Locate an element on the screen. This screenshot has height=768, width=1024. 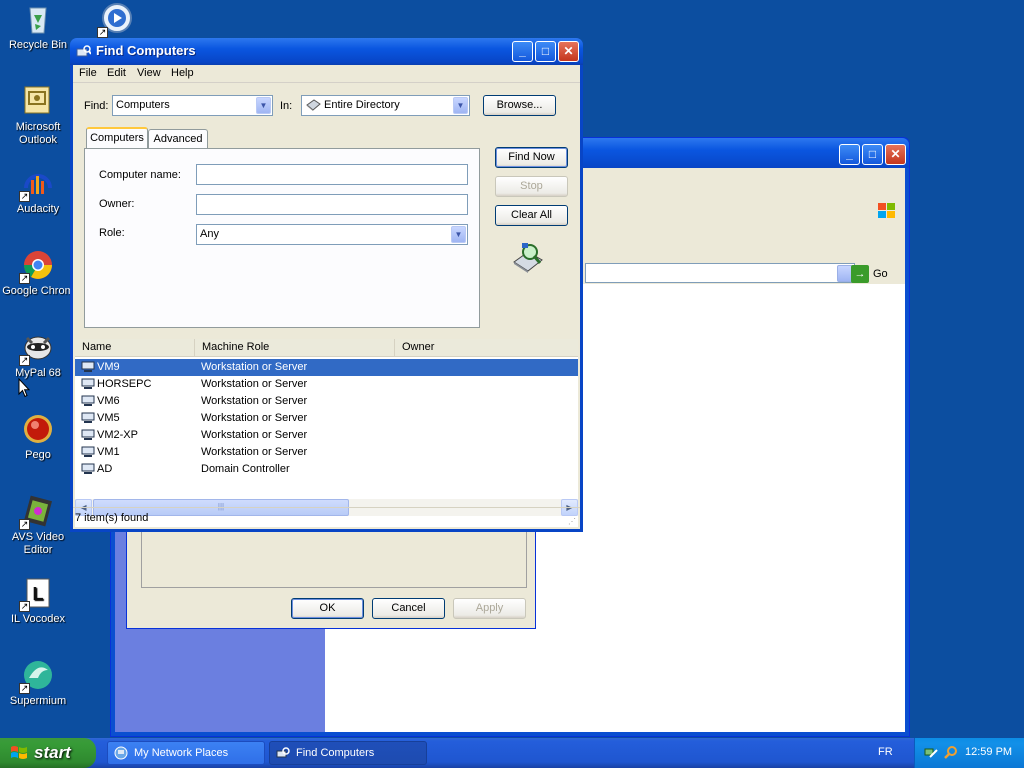
find-label: Find: is located at coordinates (96, 106).